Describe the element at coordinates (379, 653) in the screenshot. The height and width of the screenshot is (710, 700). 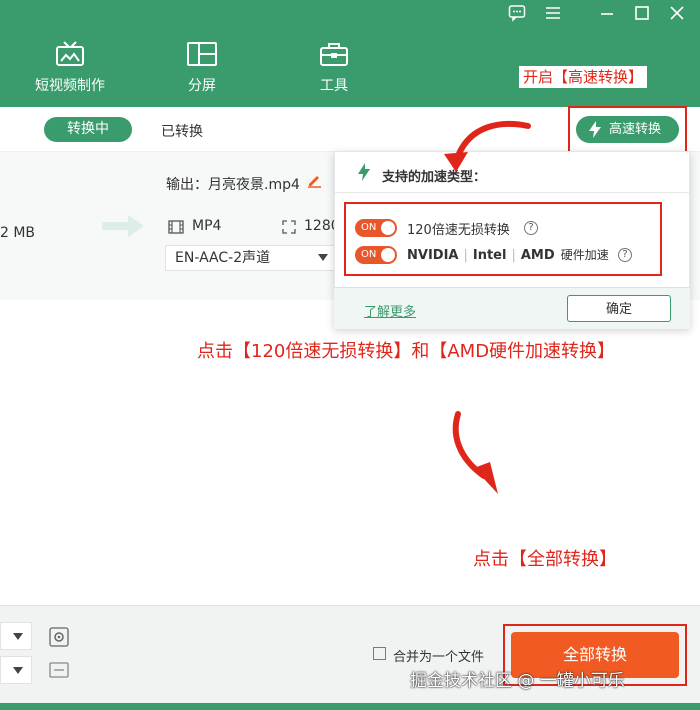
I see `merge-checkbox` at that location.